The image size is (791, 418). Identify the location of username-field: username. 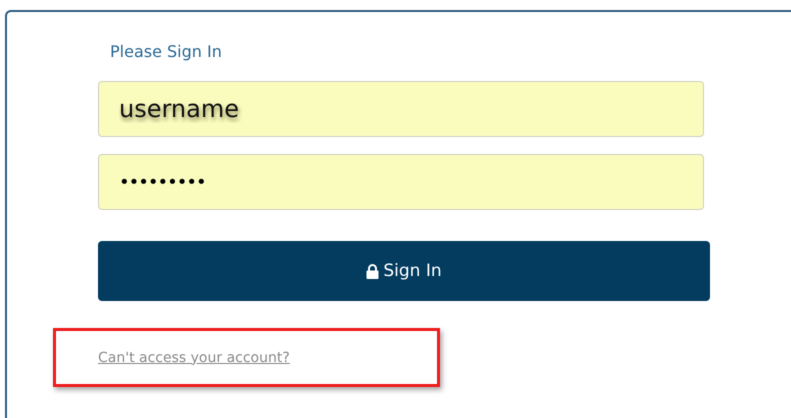
(401, 109).